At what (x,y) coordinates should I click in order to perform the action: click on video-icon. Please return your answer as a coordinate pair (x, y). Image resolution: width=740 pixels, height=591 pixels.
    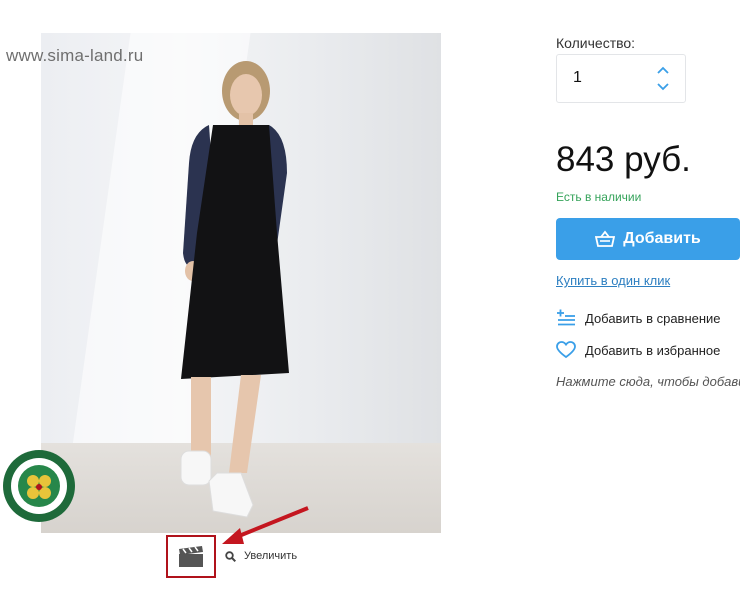
    Looking at the image, I should click on (191, 556).